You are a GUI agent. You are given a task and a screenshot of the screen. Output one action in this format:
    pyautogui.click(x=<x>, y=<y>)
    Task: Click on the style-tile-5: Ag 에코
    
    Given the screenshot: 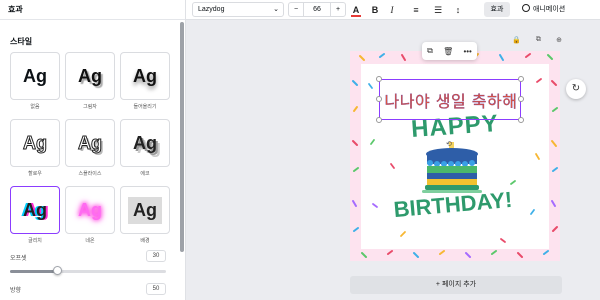 What is the action you would take?
    pyautogui.click(x=145, y=150)
    